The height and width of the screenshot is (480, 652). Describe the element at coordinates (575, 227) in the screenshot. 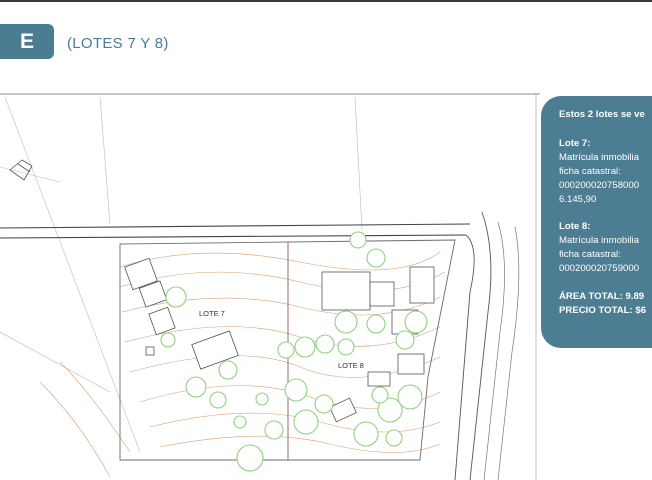

I see `lot8-title: Lote 8:` at that location.